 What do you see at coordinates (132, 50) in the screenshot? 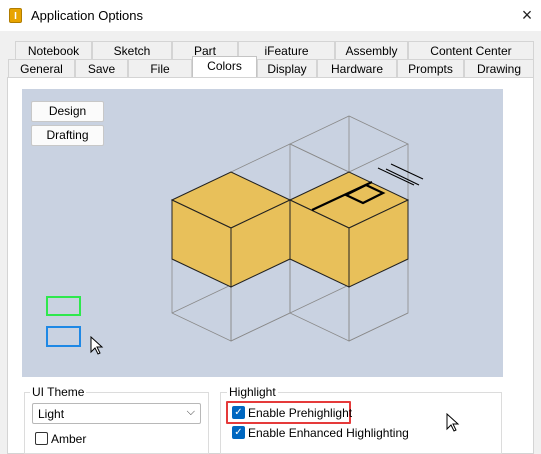
I see `tab-sketch: Sketch` at bounding box center [132, 50].